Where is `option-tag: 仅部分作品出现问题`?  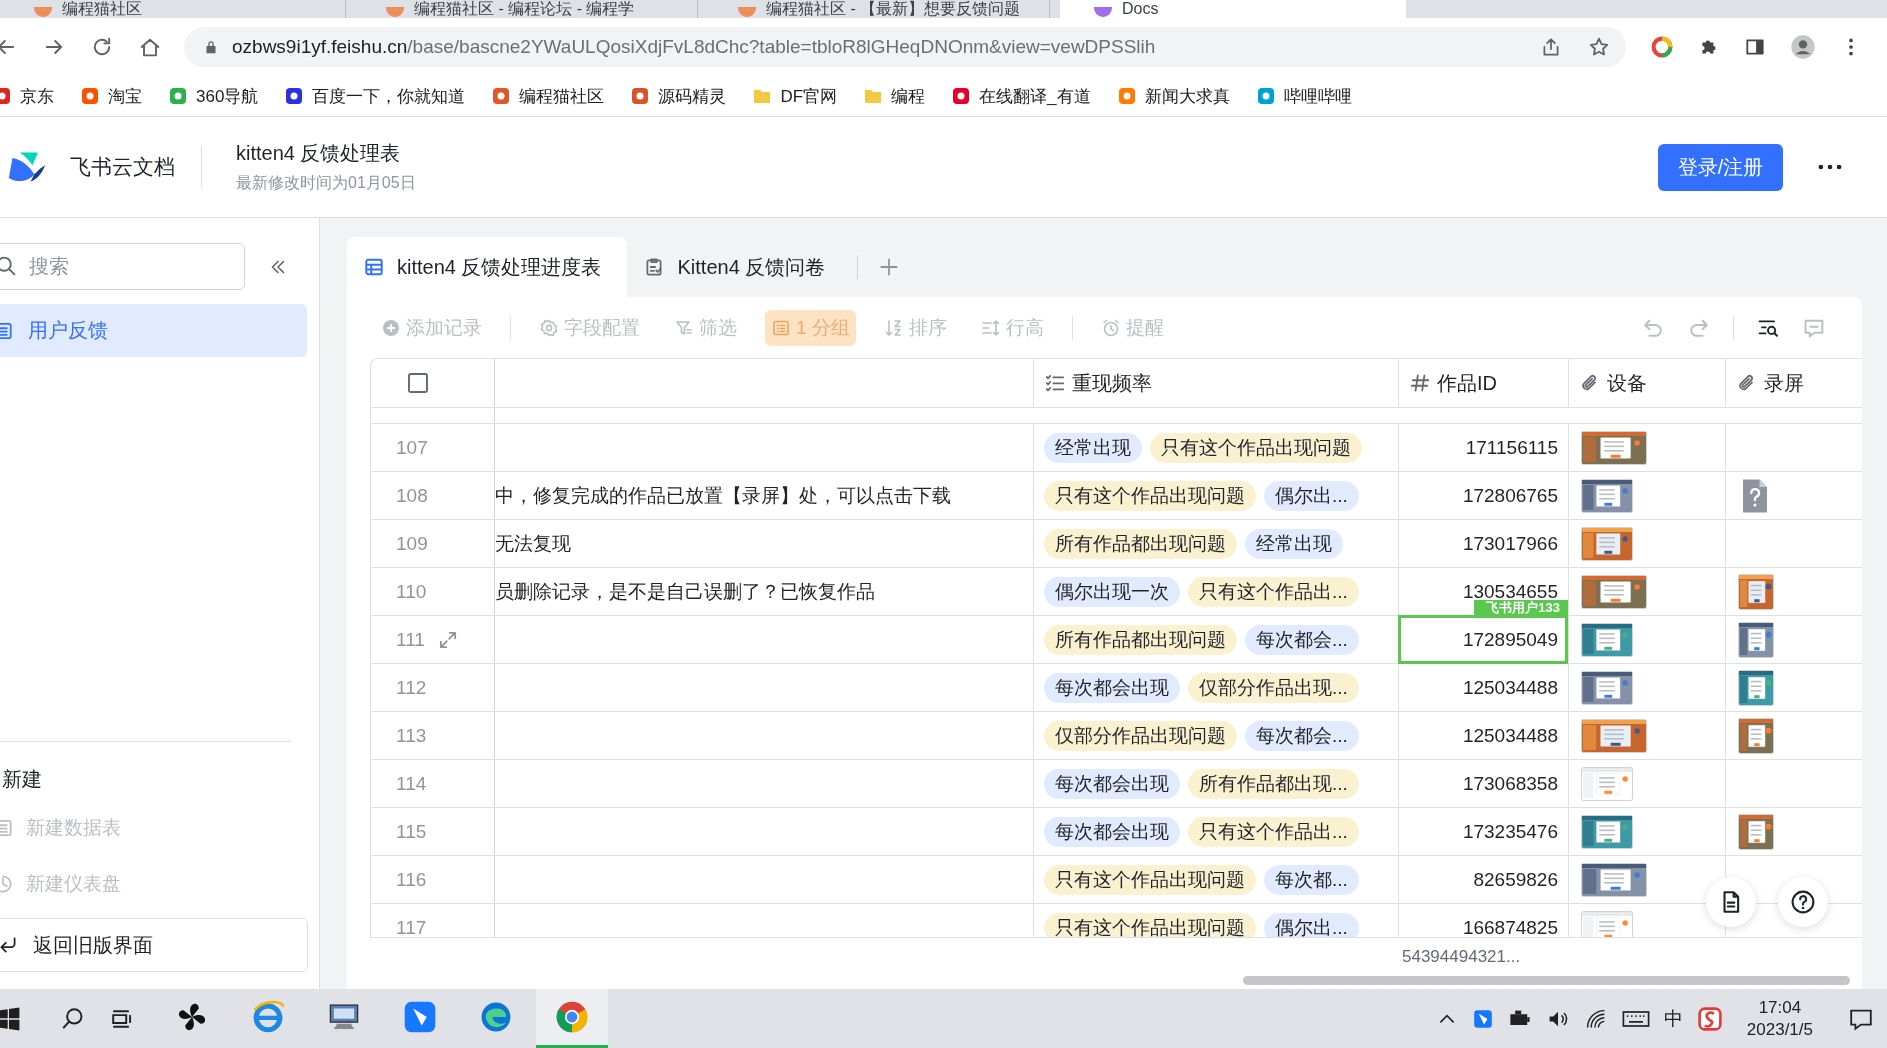 option-tag: 仅部分作品出现问题 is located at coordinates (1140, 735).